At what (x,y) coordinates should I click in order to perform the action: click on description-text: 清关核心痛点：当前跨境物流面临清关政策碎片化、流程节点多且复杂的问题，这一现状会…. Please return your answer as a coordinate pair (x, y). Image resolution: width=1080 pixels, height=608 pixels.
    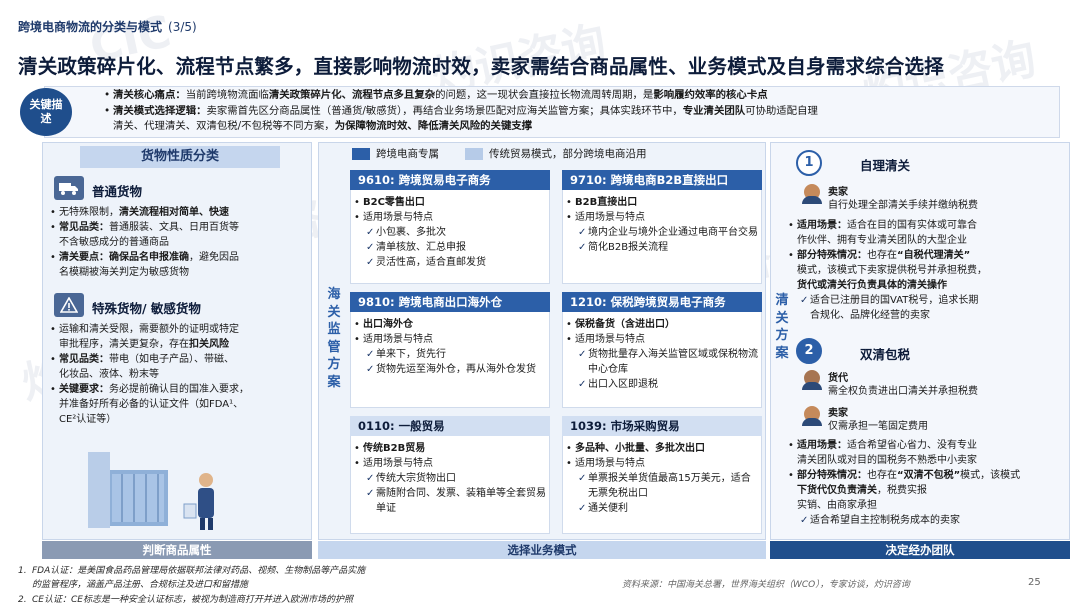
    Looking at the image, I should click on (579, 111).